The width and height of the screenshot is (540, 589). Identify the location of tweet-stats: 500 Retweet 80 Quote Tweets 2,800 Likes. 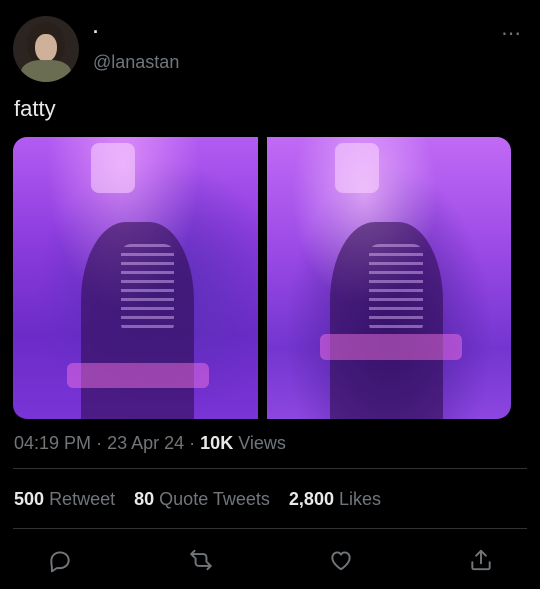
(204, 499).